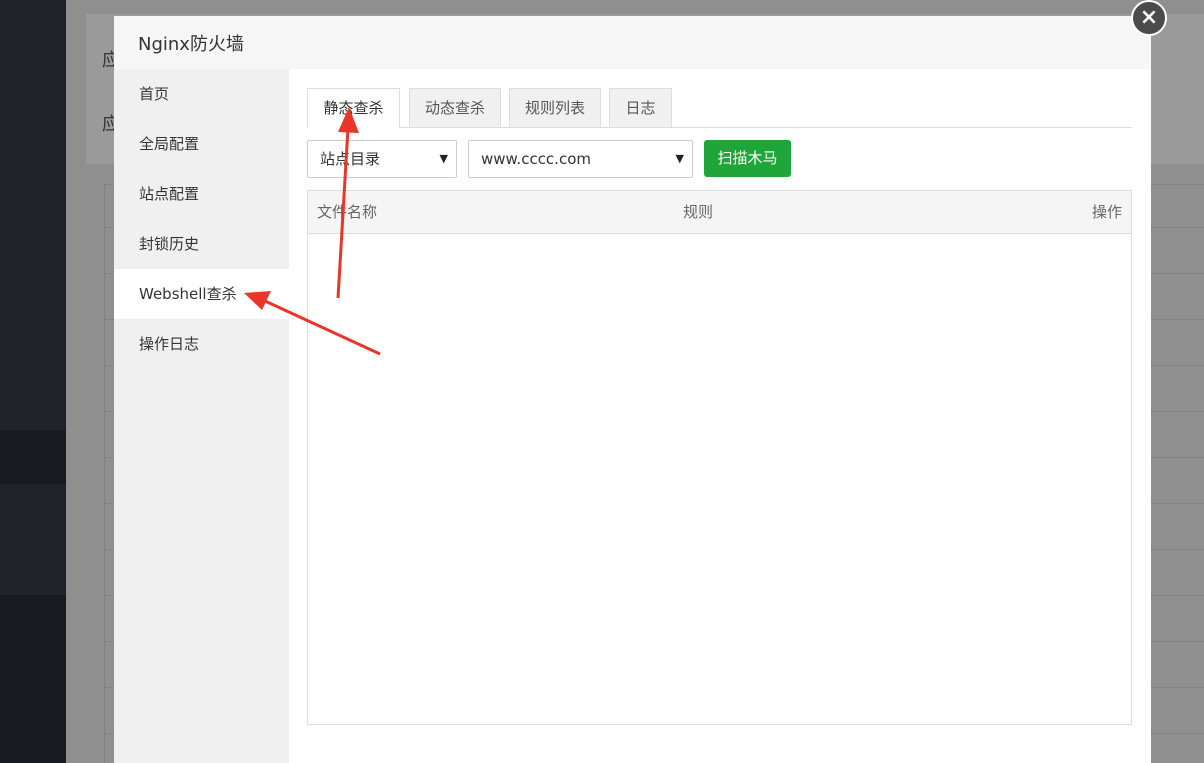 The image size is (1204, 763). Describe the element at coordinates (201, 144) in the screenshot. I see `sidebar-item-global-config: 全局配置` at that location.